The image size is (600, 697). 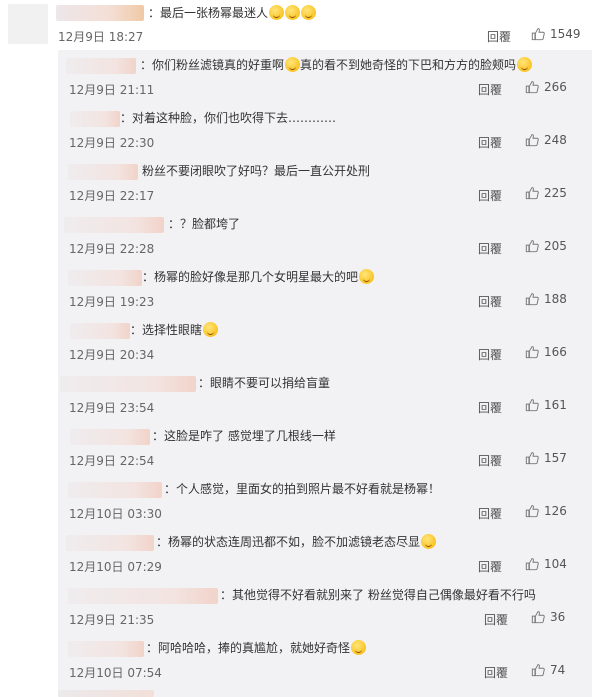 I want to click on like-button: 205, so click(x=546, y=246).